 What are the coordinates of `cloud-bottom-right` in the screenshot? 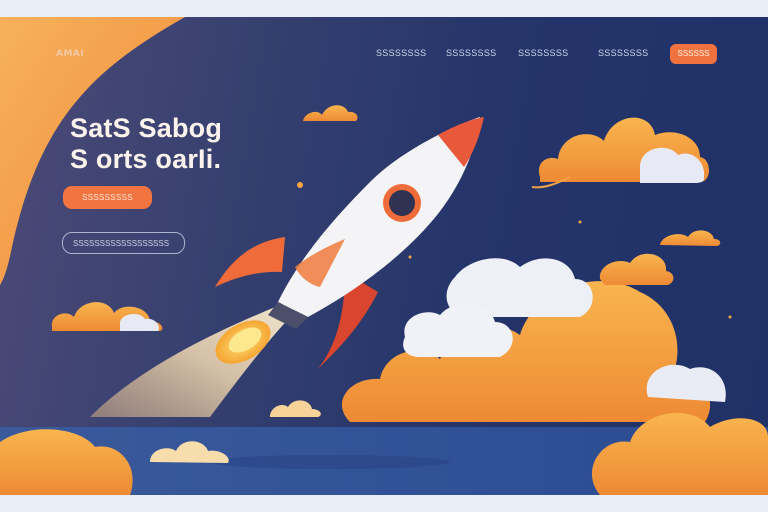 It's located at (679, 453).